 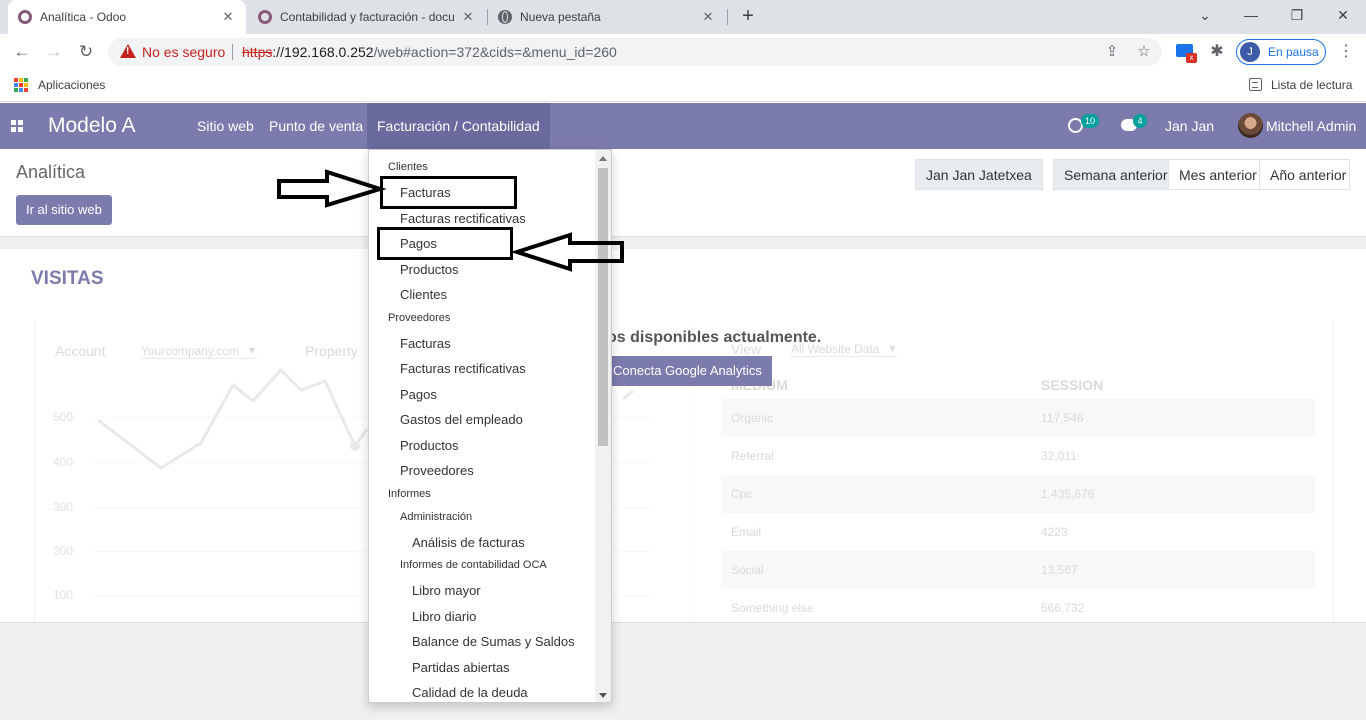 I want to click on annotation-arrows, so click(x=450, y=220).